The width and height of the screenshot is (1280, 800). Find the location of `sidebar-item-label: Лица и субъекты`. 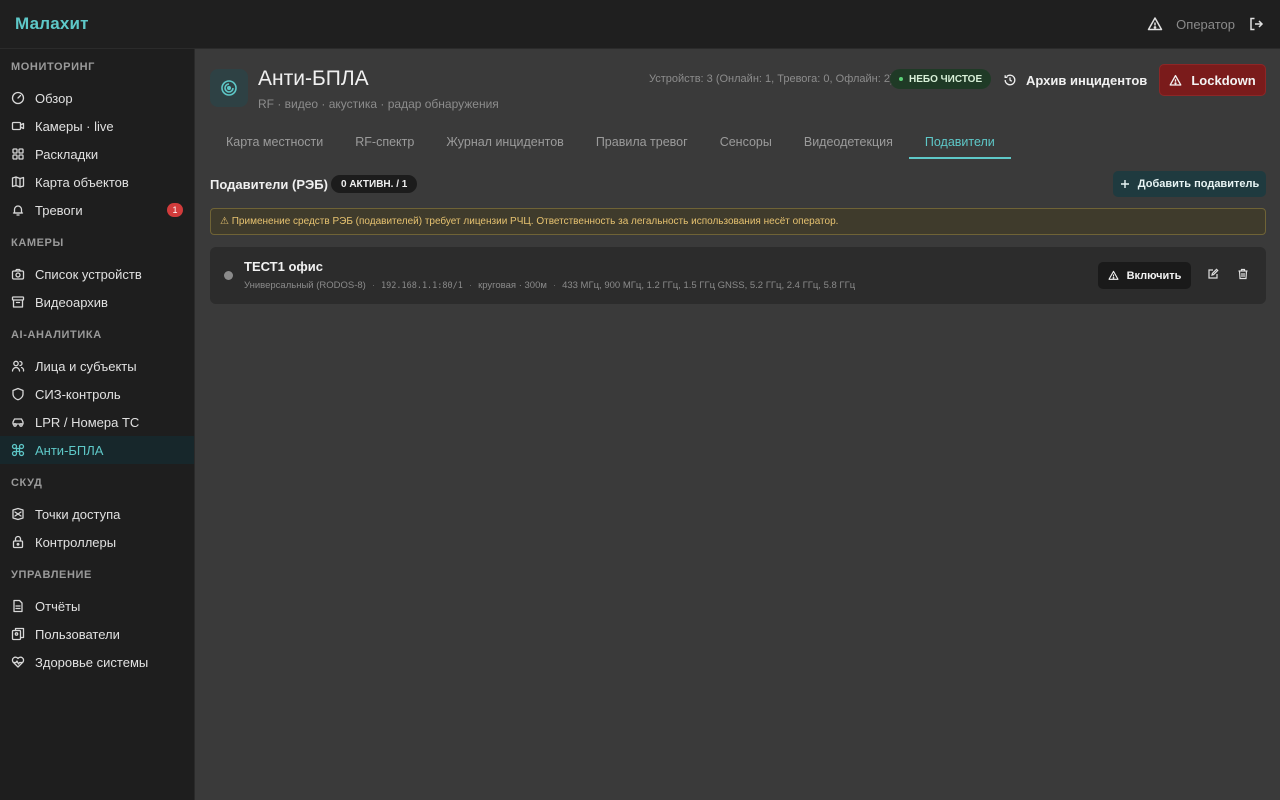

sidebar-item-label: Лица и субъекты is located at coordinates (86, 366).